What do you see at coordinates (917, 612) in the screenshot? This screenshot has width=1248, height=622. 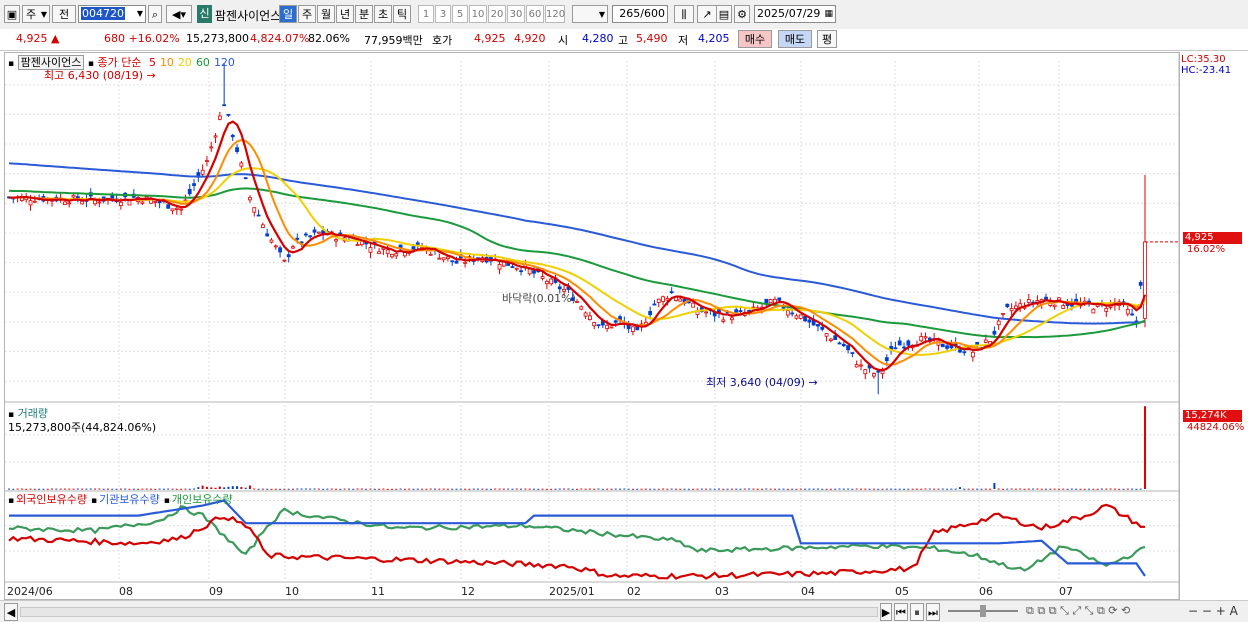 I see `pause-icon: ⏸` at bounding box center [917, 612].